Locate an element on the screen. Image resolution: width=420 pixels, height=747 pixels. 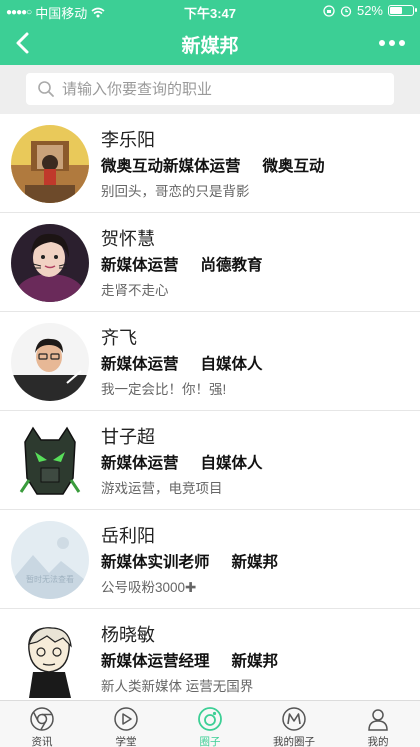
avatar-image: 暂时无法查看 is located at coordinates (50, 560).